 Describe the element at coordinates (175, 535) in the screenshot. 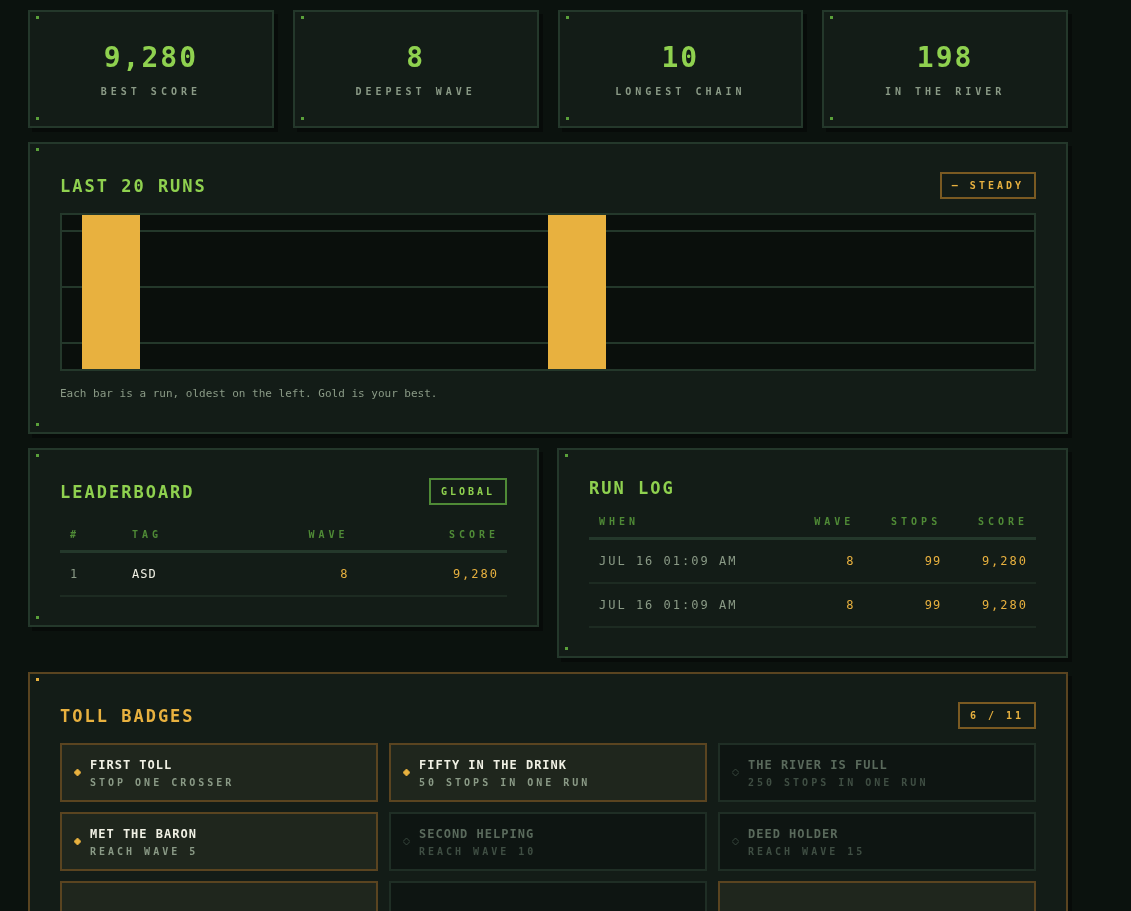

I see `column-header: TAG` at that location.